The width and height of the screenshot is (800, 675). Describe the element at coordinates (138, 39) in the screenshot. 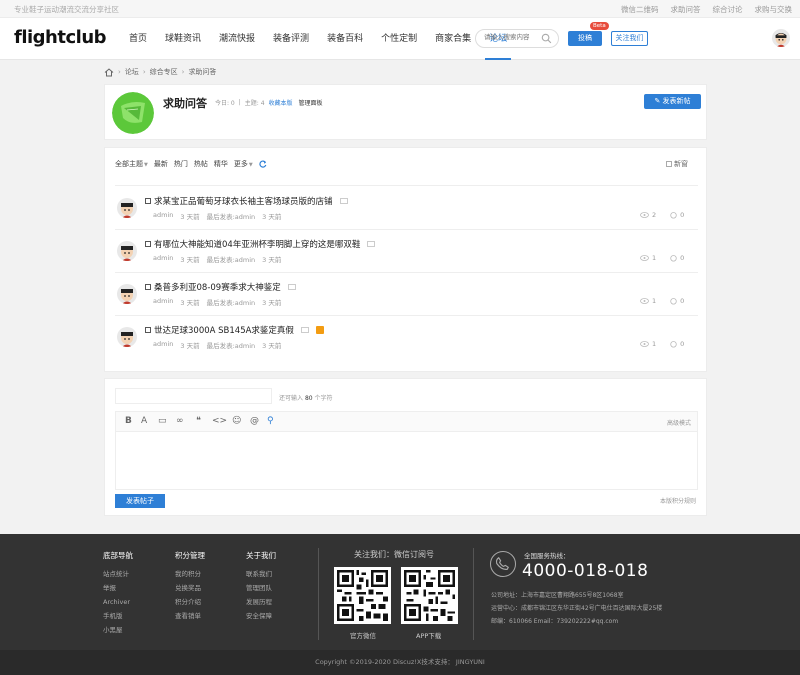

I see `nav-home: 首页` at that location.